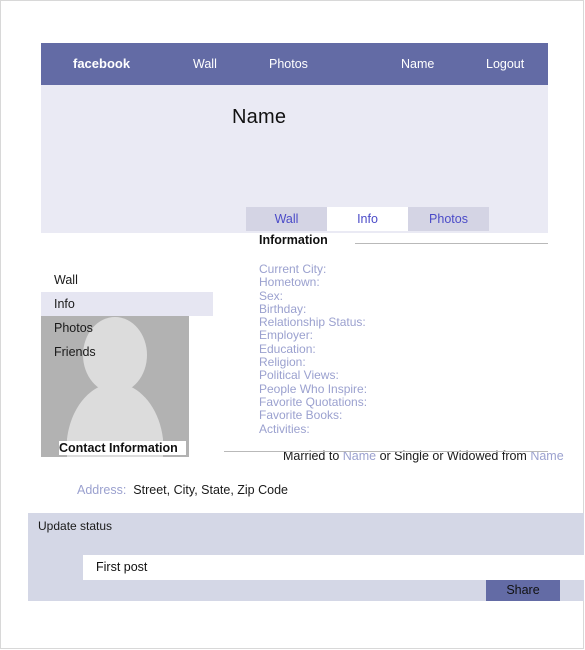 The width and height of the screenshot is (585, 650). I want to click on share-button: Share, so click(523, 590).